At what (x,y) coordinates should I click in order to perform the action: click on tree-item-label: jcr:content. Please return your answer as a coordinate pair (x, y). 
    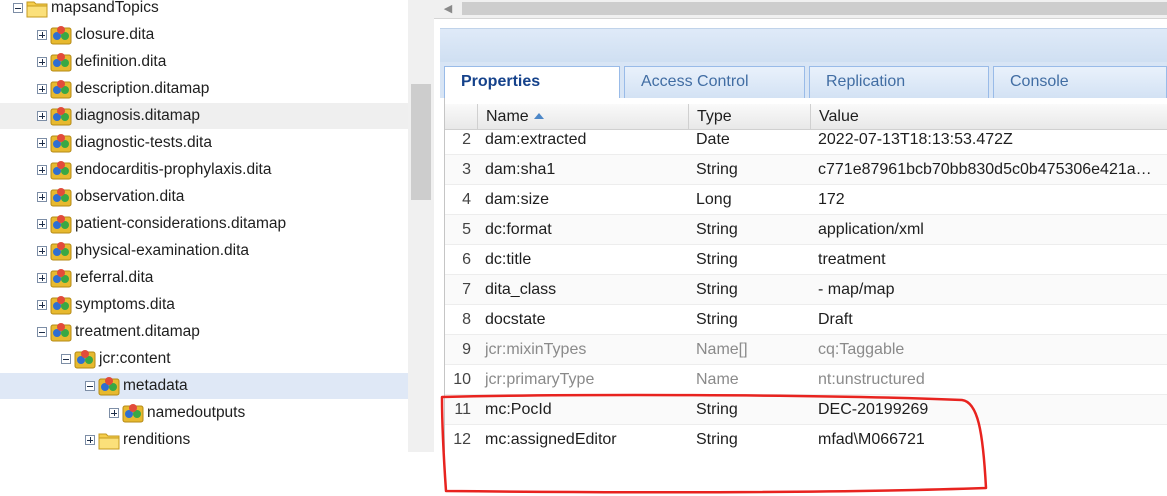
    Looking at the image, I should click on (135, 358).